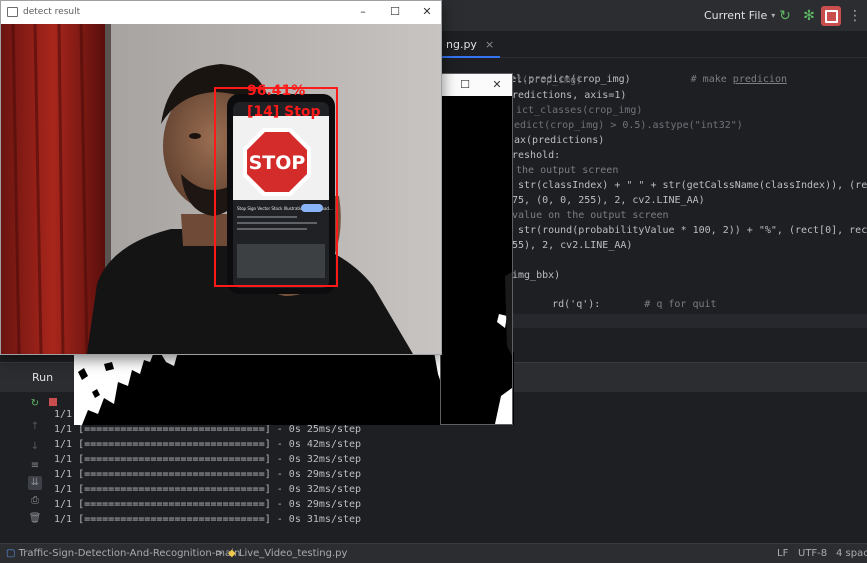 This screenshot has width=867, height=563. I want to click on code-line: t(crop_img), so click(549, 80).